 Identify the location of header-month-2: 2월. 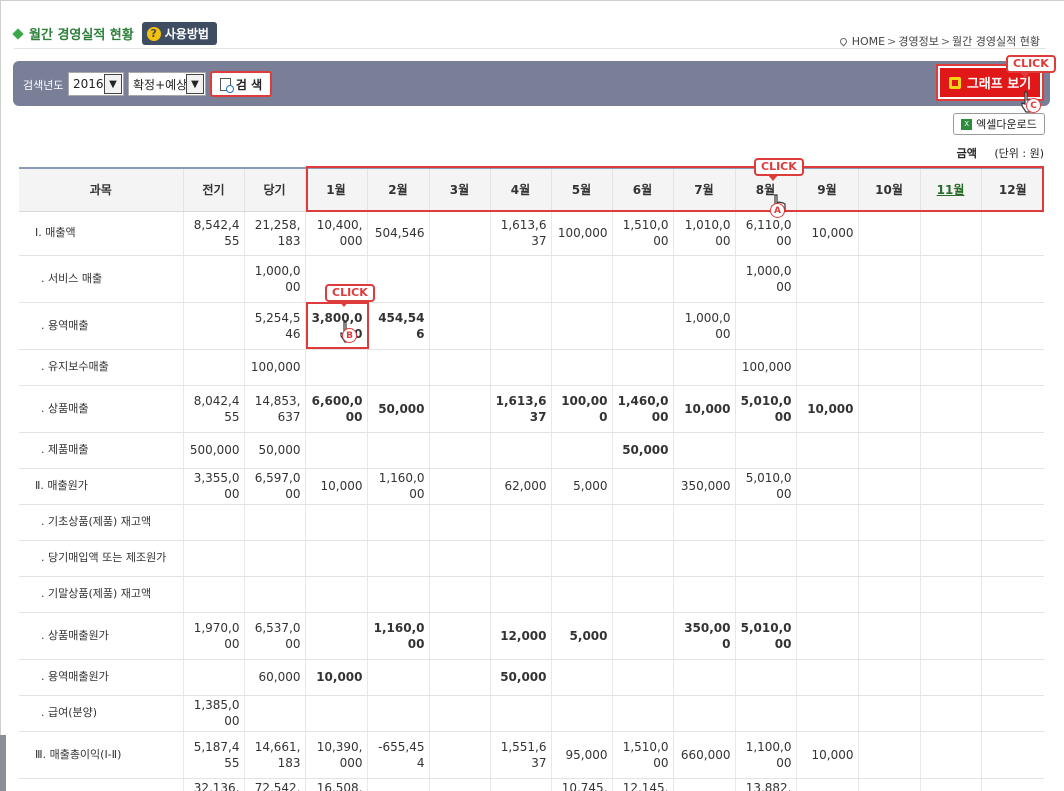
(397, 189).